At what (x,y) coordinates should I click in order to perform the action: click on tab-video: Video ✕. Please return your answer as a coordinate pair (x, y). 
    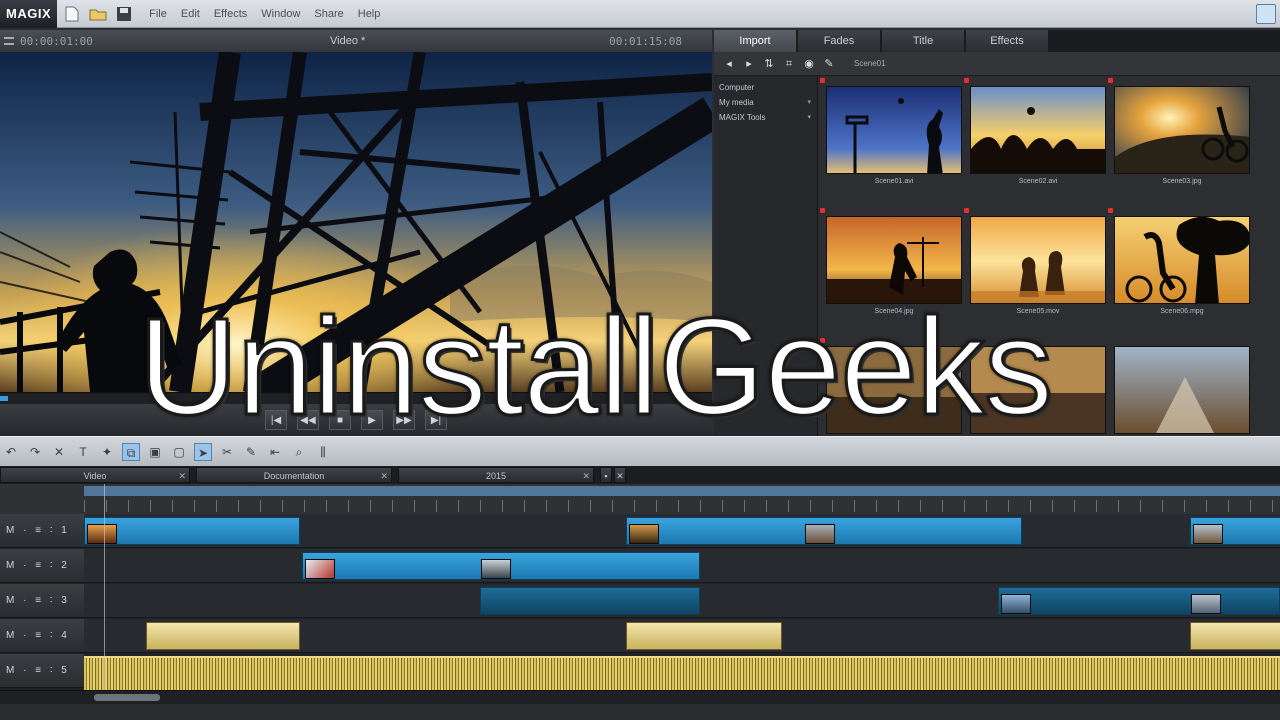
    Looking at the image, I should click on (95, 475).